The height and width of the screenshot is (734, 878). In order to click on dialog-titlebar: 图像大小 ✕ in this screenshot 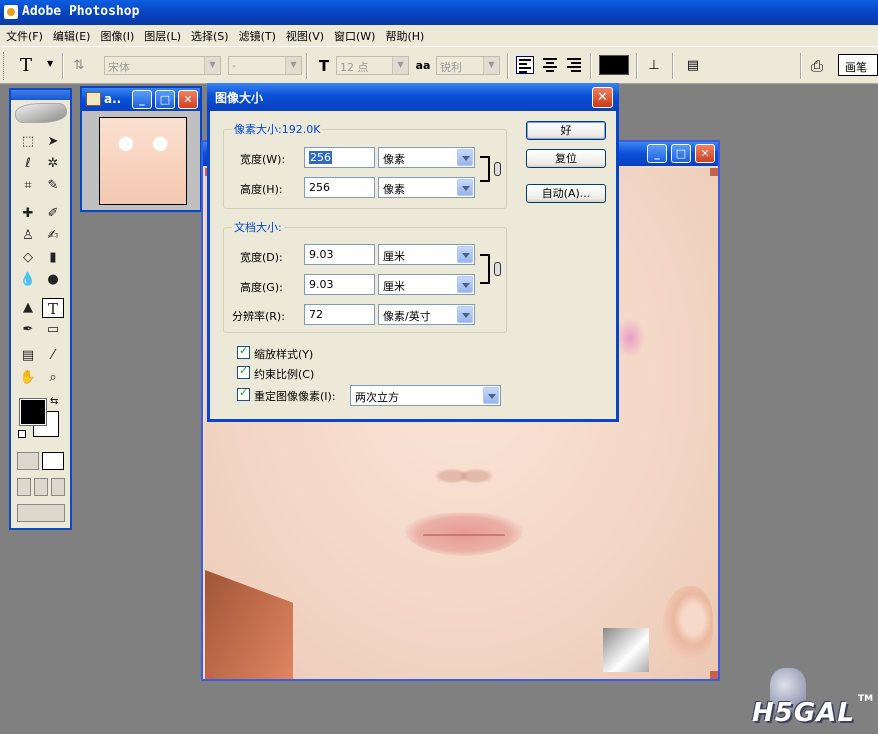, I will do `click(413, 97)`.